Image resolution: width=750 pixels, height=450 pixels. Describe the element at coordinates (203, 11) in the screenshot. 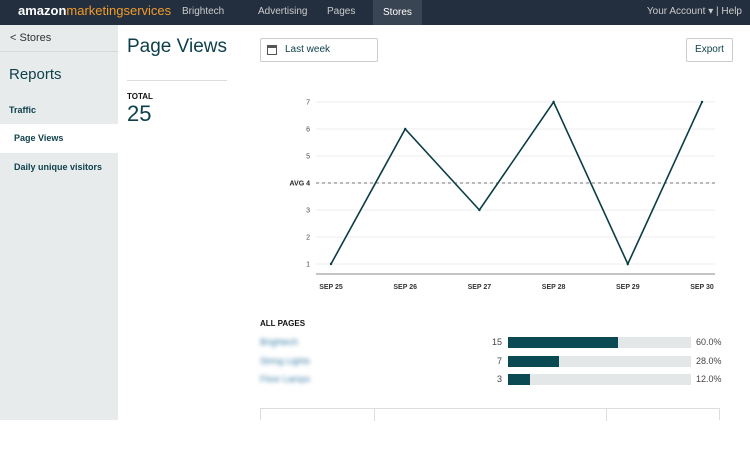

I see `nav-tab-brightech: Brightech` at that location.